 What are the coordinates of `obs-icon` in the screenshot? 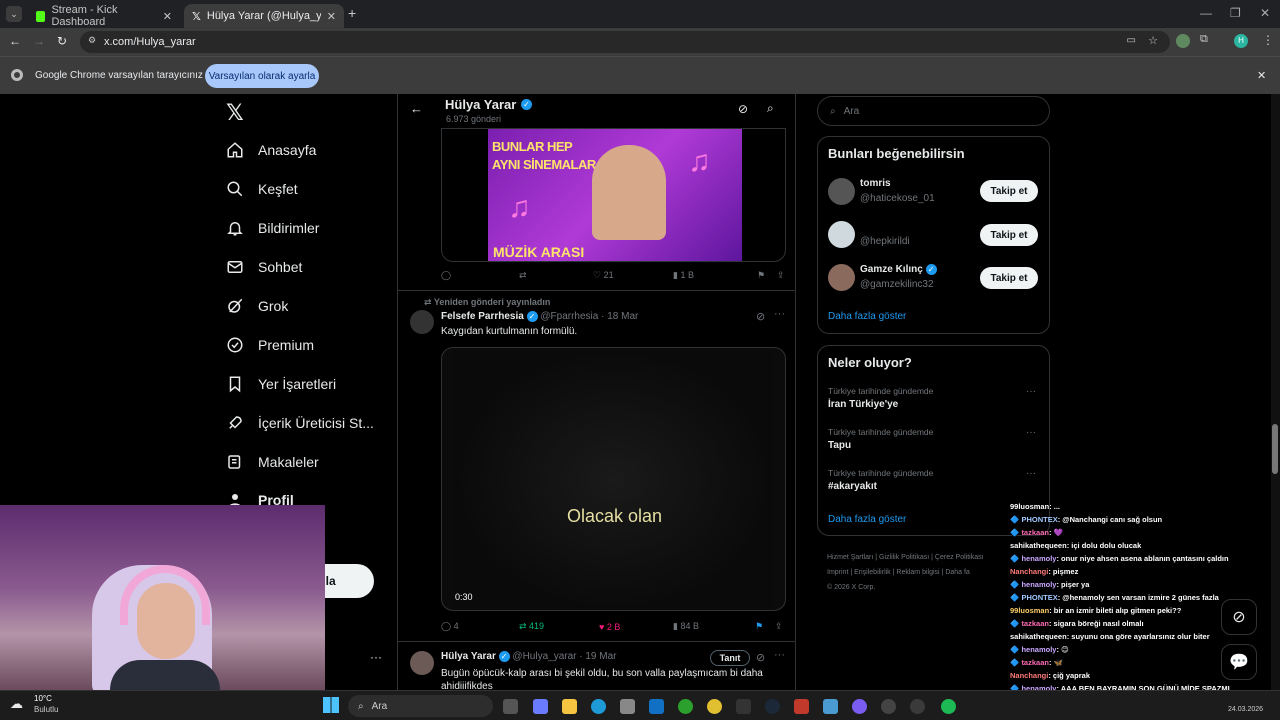 It's located at (888, 706).